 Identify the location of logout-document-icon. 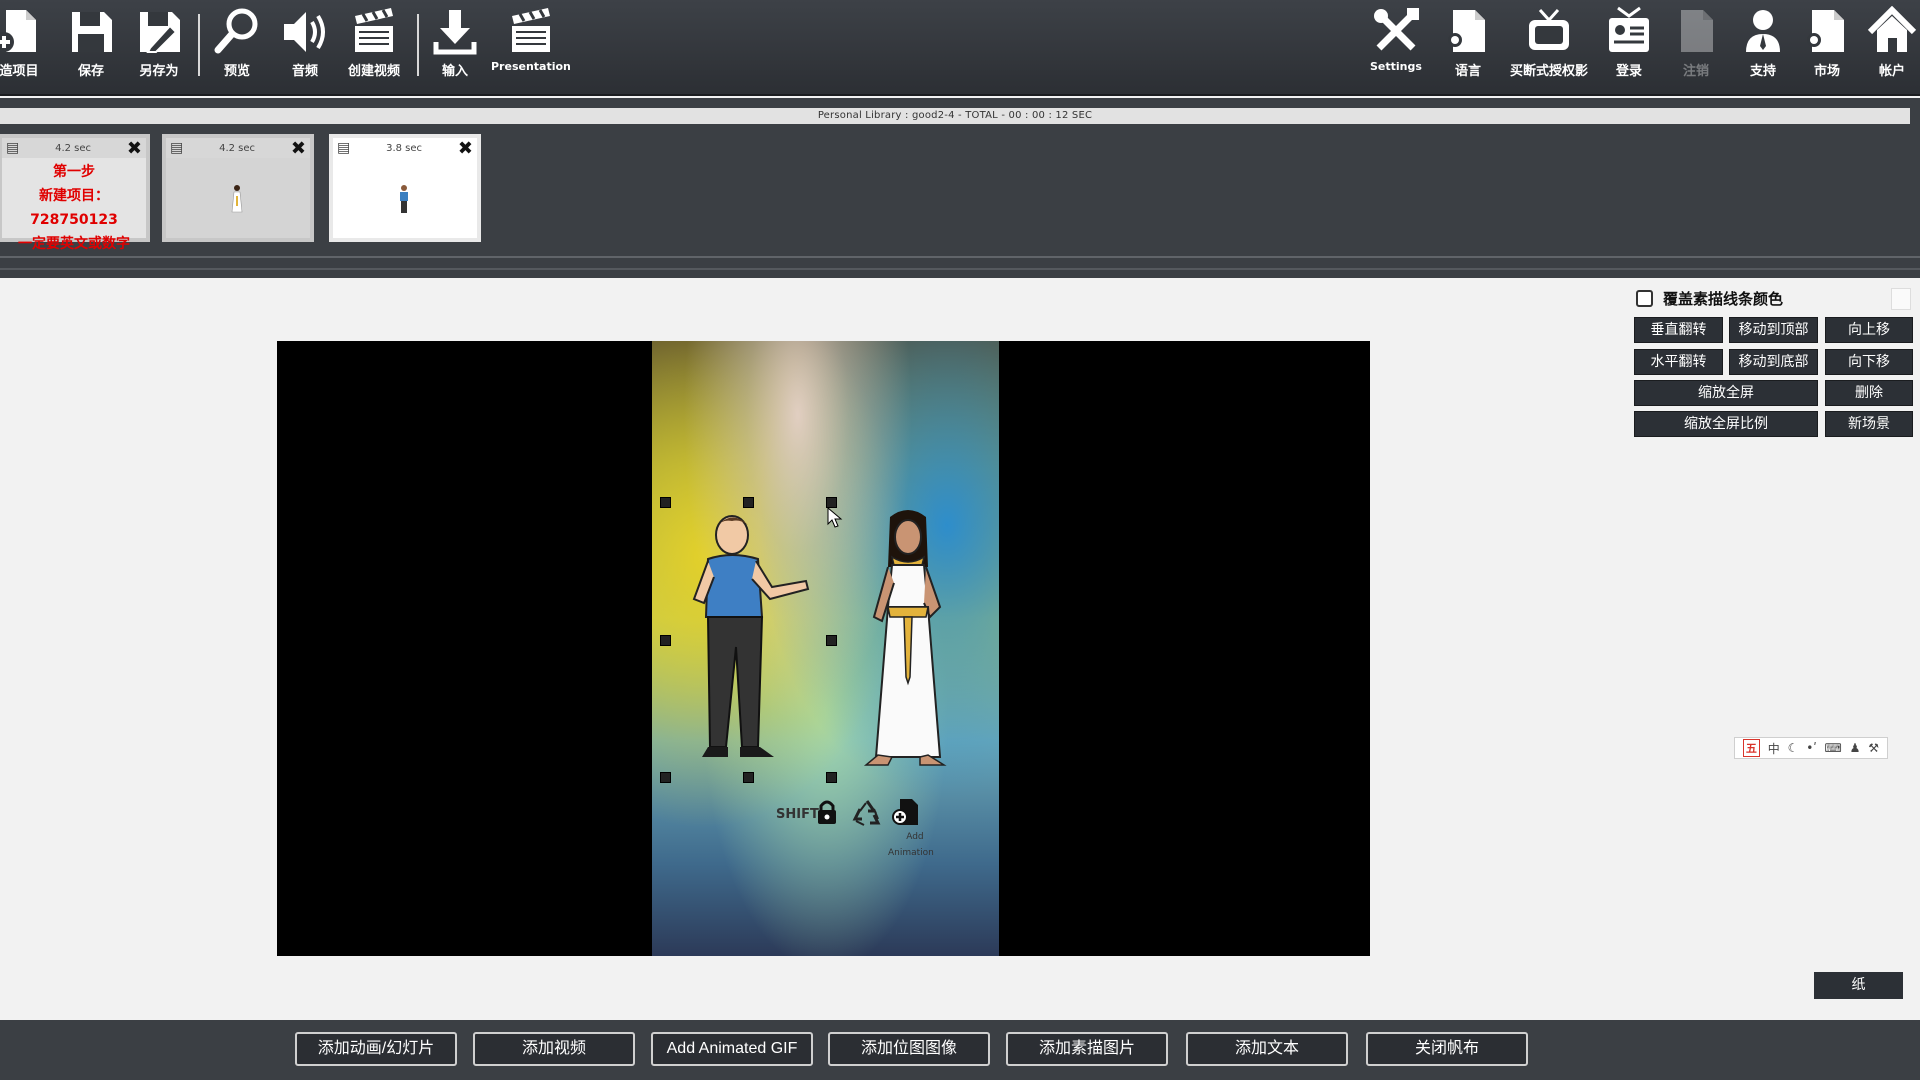
(1697, 31).